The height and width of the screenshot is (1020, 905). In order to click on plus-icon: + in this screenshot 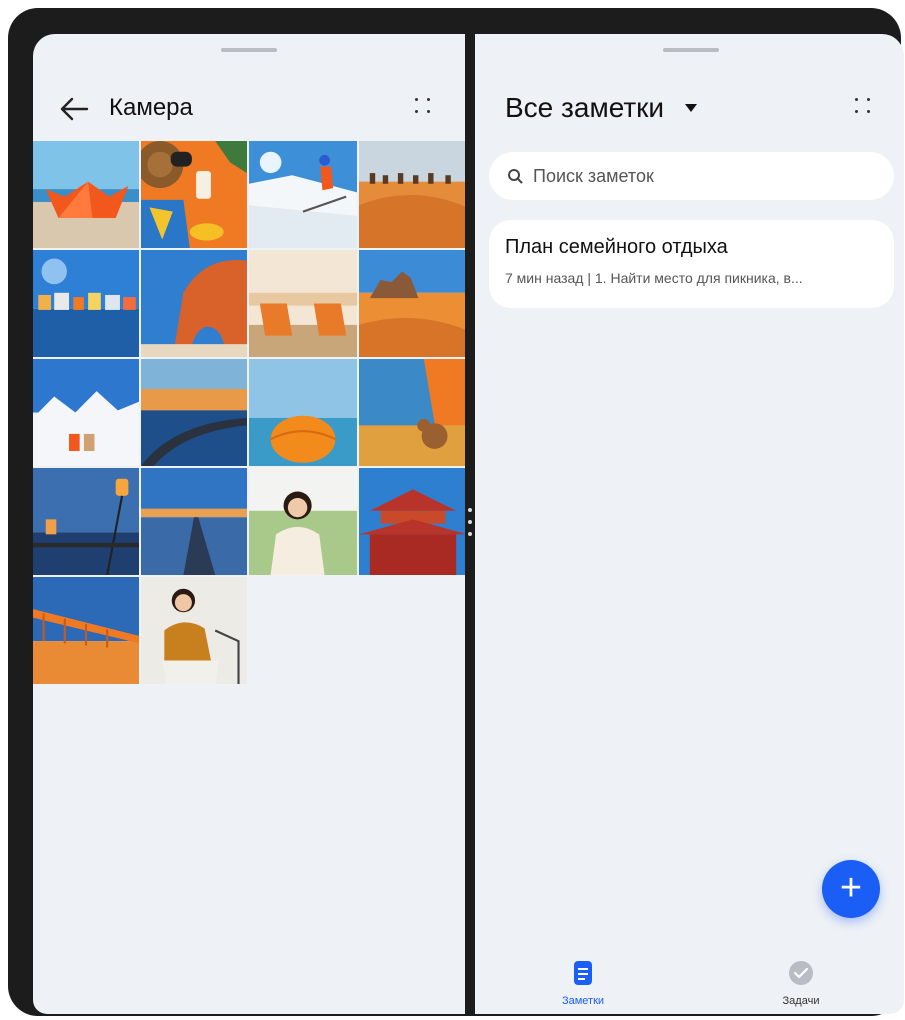, I will do `click(851, 888)`.